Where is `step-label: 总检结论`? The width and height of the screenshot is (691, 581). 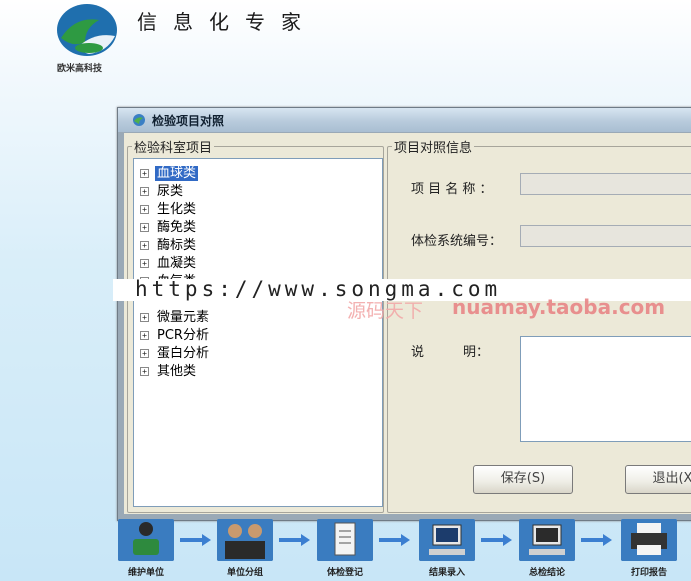
step-label: 总检结论 is located at coordinates (546, 573).